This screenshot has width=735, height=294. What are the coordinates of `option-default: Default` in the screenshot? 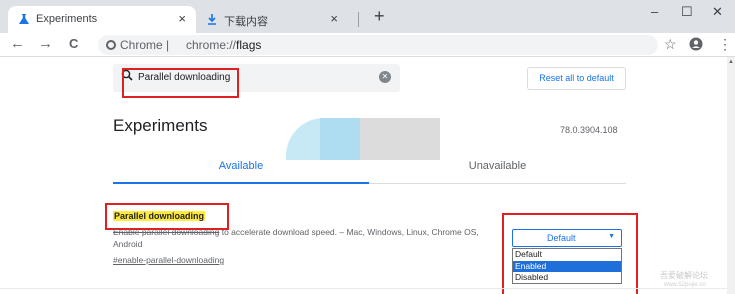 It's located at (567, 255).